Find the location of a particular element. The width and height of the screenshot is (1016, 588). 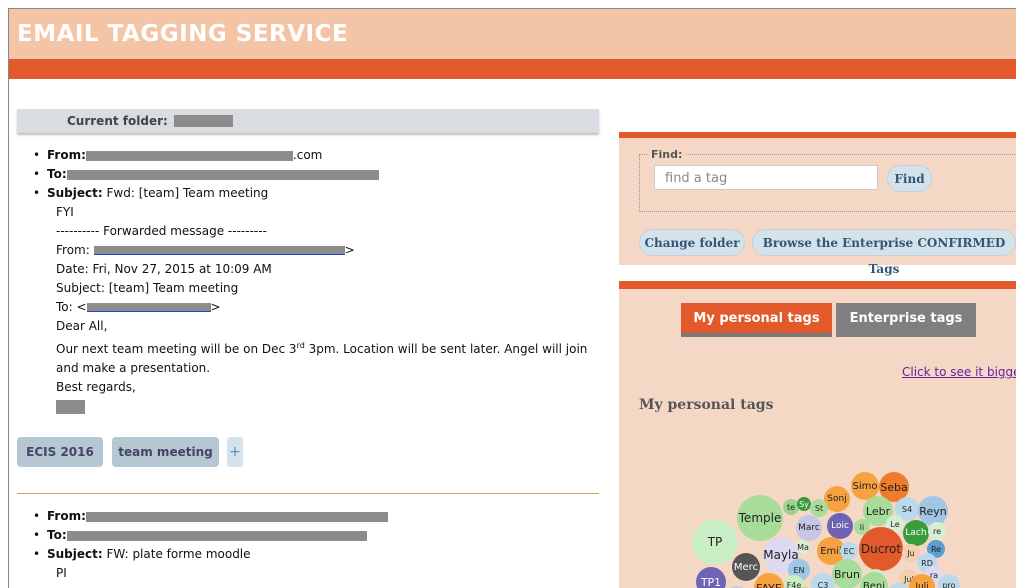

find-tag-input: find a tag is located at coordinates (766, 177).